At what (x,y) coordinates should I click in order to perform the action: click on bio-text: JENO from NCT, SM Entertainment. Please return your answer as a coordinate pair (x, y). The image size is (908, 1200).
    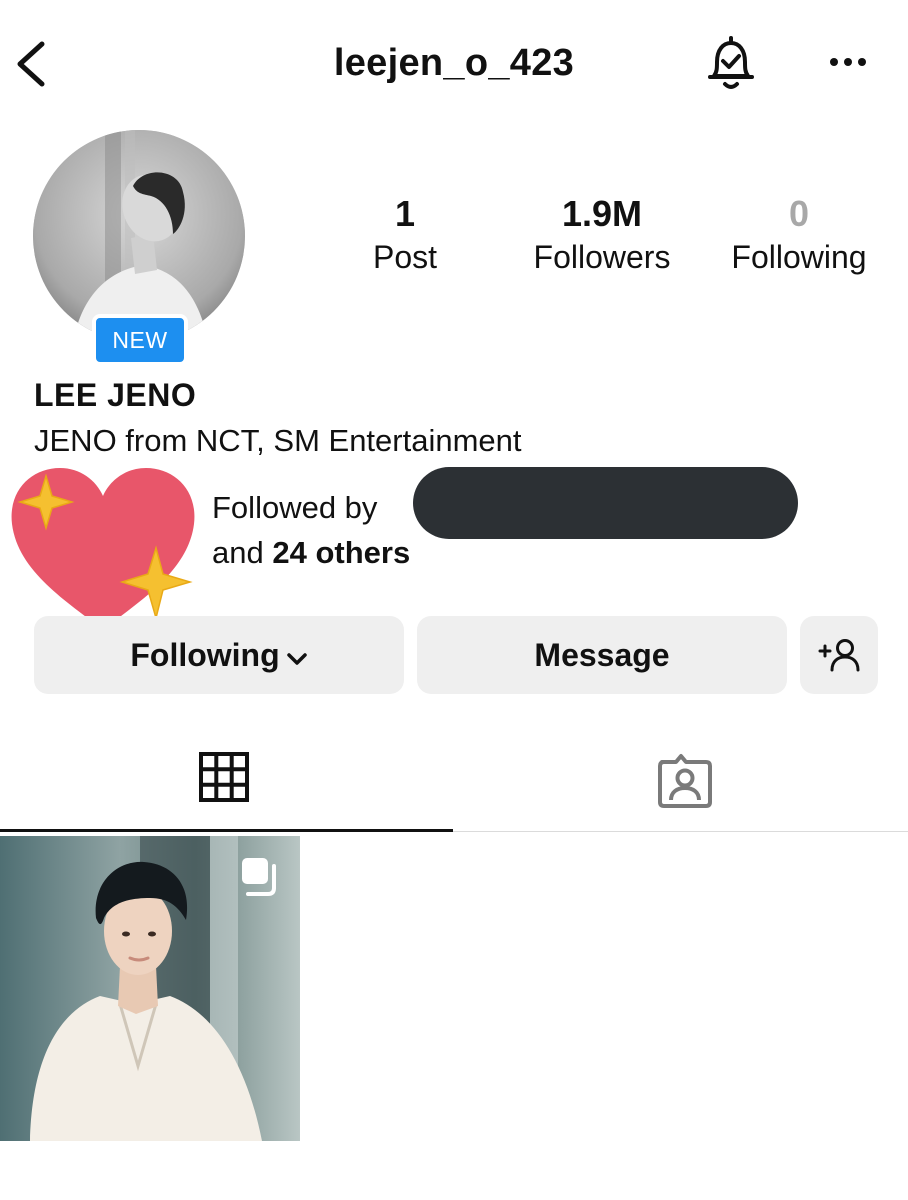
    Looking at the image, I should click on (278, 440).